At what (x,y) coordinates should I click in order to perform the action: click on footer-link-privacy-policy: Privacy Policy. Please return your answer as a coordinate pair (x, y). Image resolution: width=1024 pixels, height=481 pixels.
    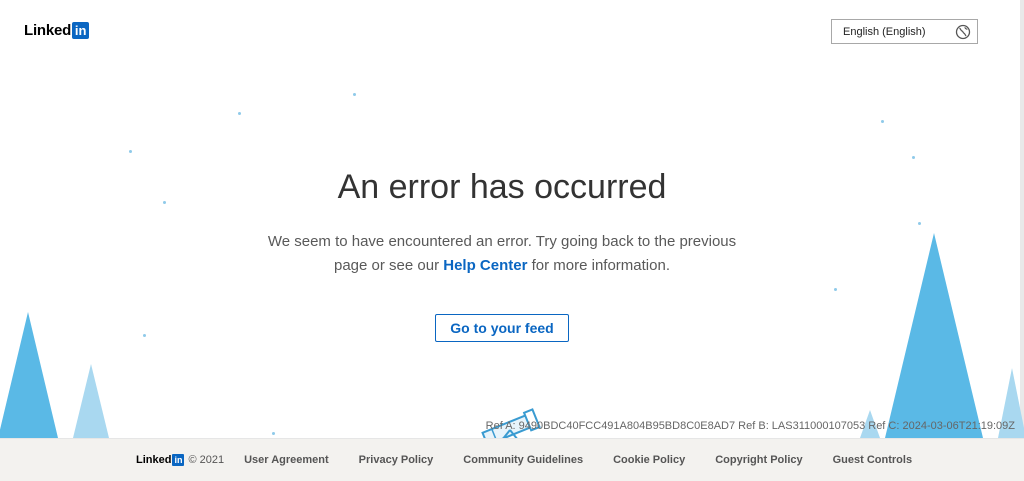
    Looking at the image, I should click on (396, 460).